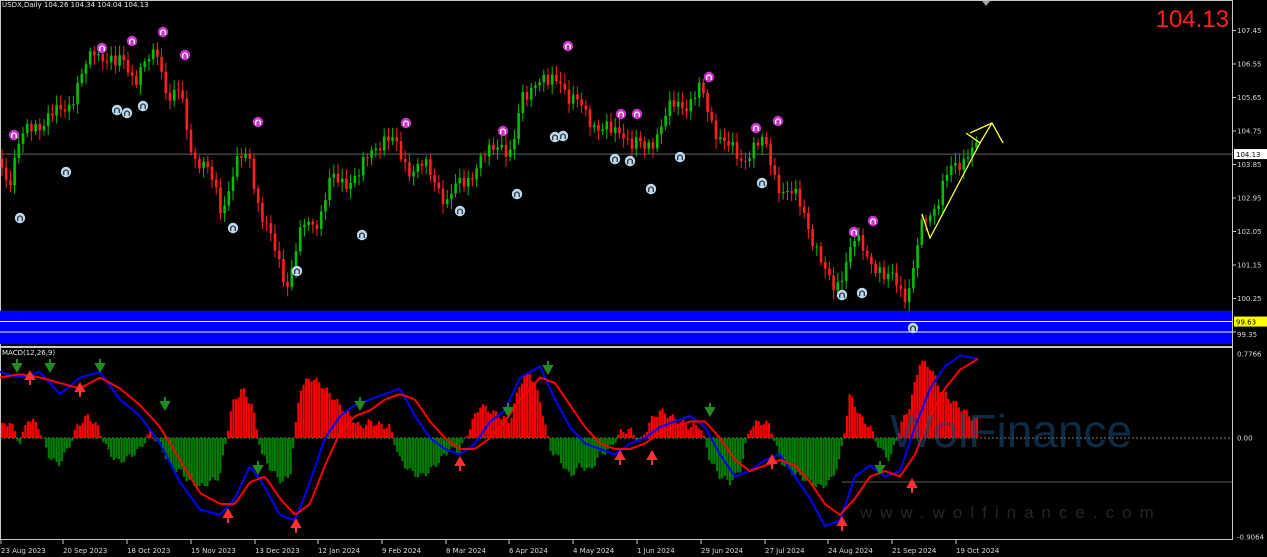 This screenshot has height=557, width=1267. I want to click on x-tick-label: 8 Mar 2024, so click(466, 551).